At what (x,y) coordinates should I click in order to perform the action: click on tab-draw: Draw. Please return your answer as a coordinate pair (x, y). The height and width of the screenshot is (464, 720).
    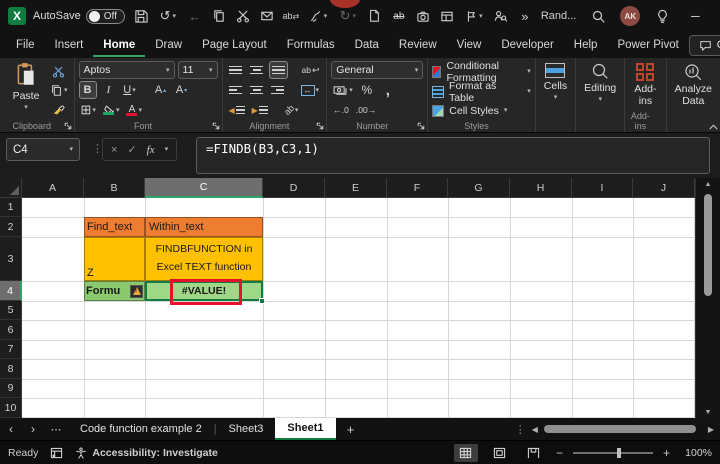
    Looking at the image, I should click on (168, 45).